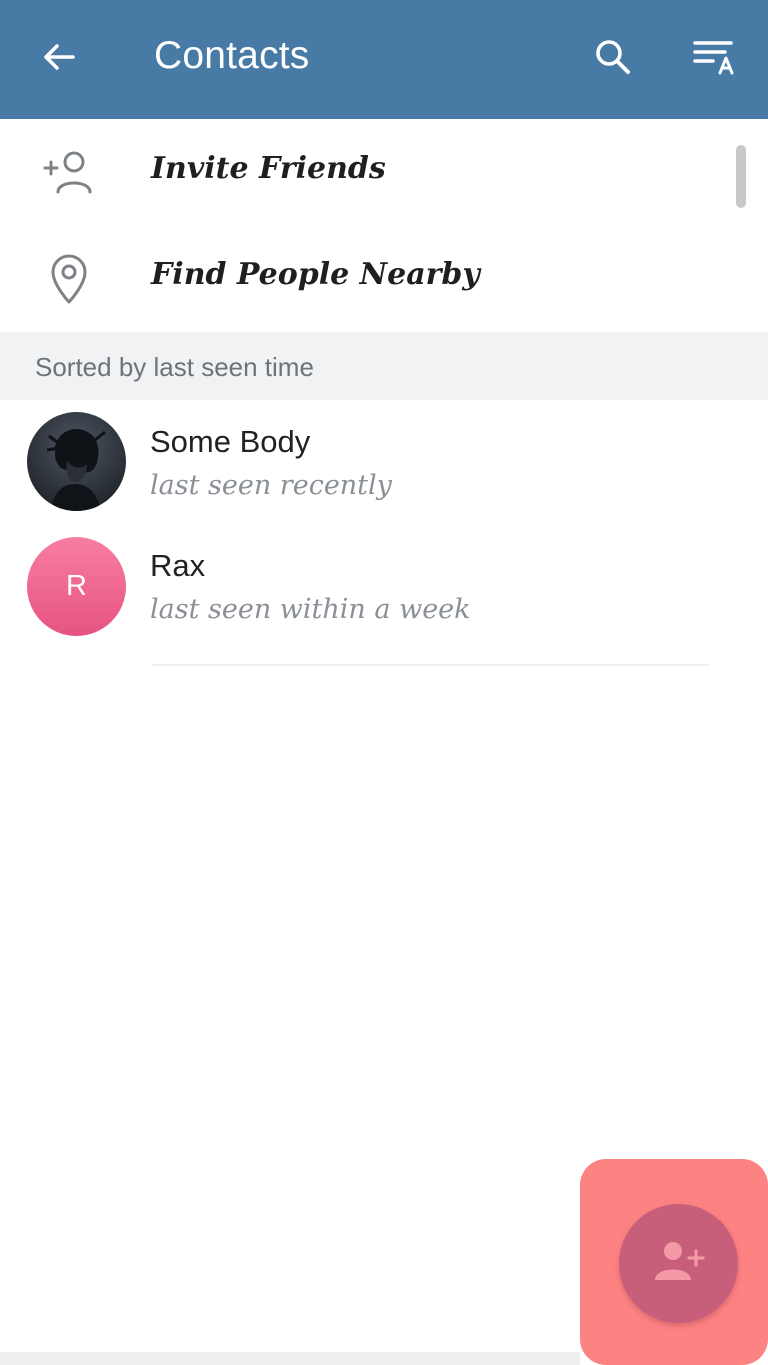  I want to click on avatar: R, so click(76, 586).